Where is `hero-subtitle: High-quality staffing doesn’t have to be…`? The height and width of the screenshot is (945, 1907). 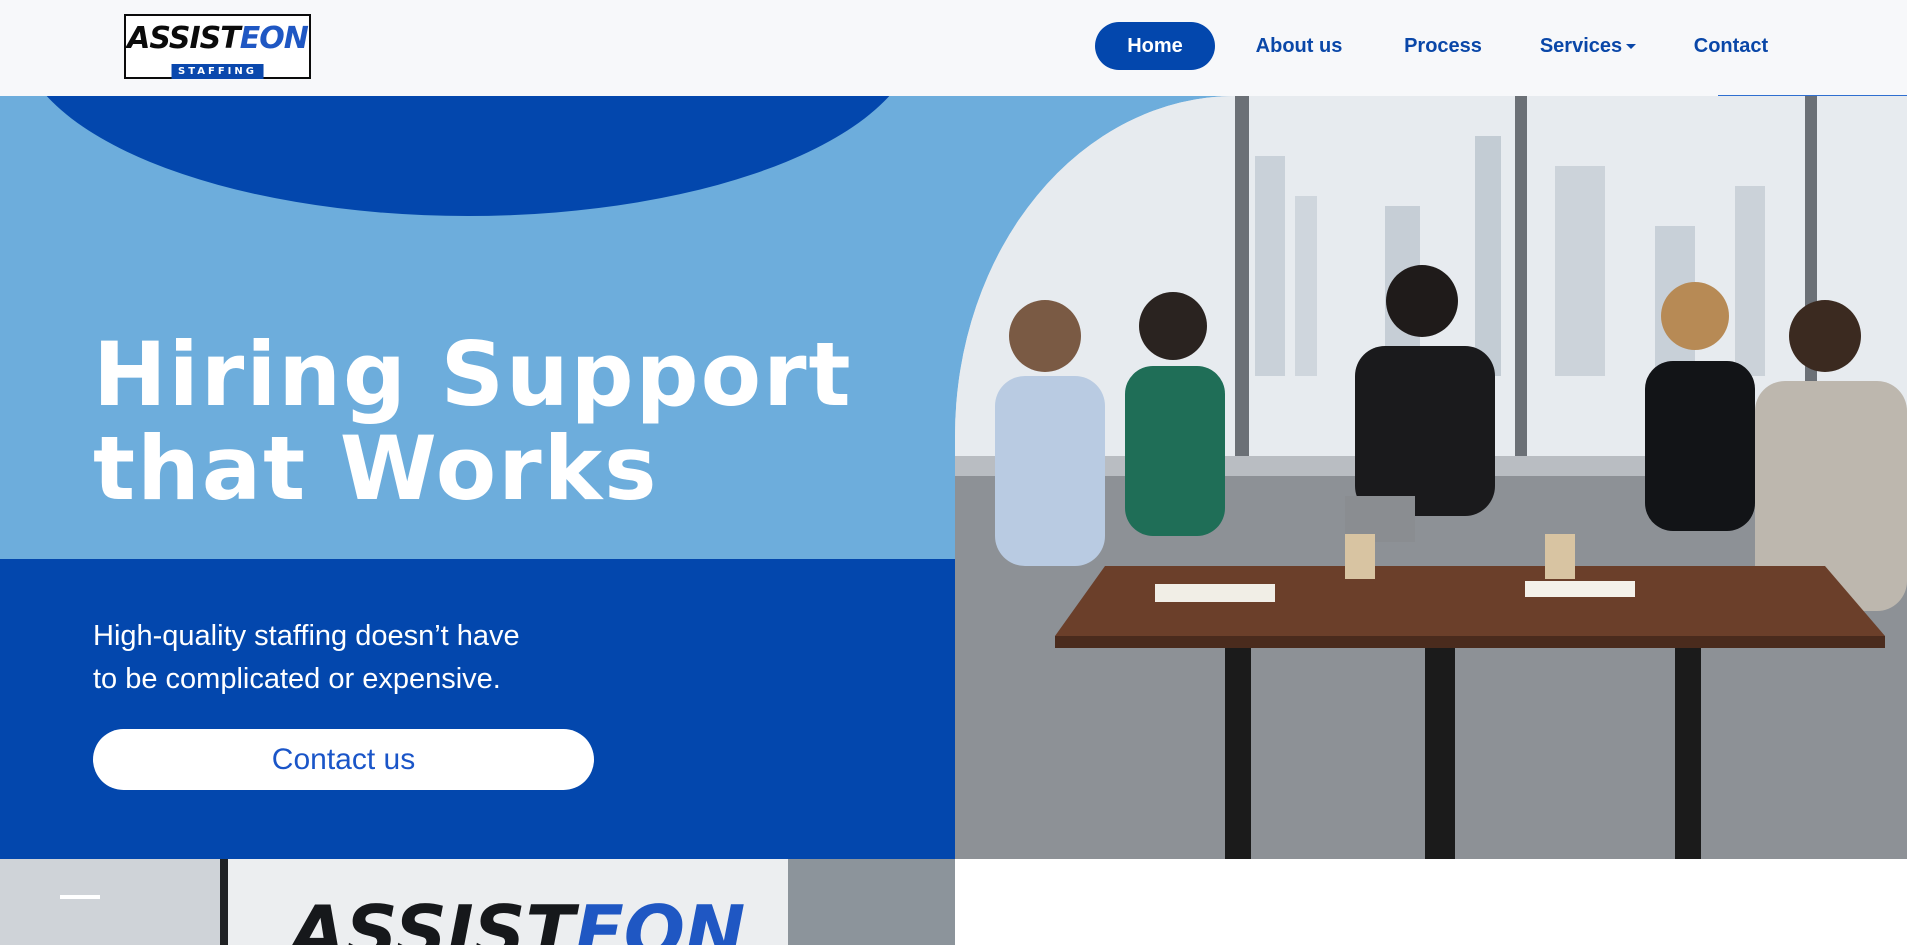
hero-subtitle: High-quality staffing doesn’t have to be… is located at coordinates (353, 658).